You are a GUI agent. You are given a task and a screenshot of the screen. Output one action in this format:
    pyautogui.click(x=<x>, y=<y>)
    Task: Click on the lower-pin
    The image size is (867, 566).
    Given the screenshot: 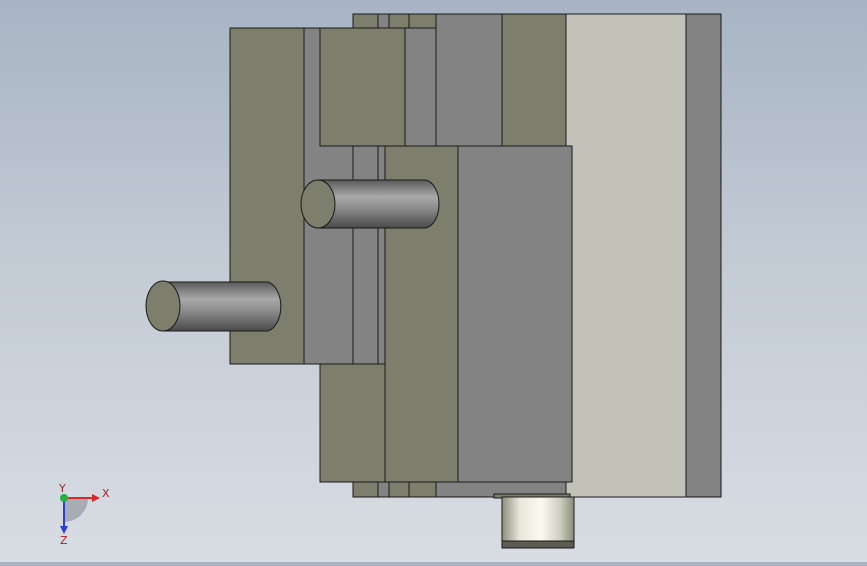 What is the action you would take?
    pyautogui.click(x=213, y=306)
    